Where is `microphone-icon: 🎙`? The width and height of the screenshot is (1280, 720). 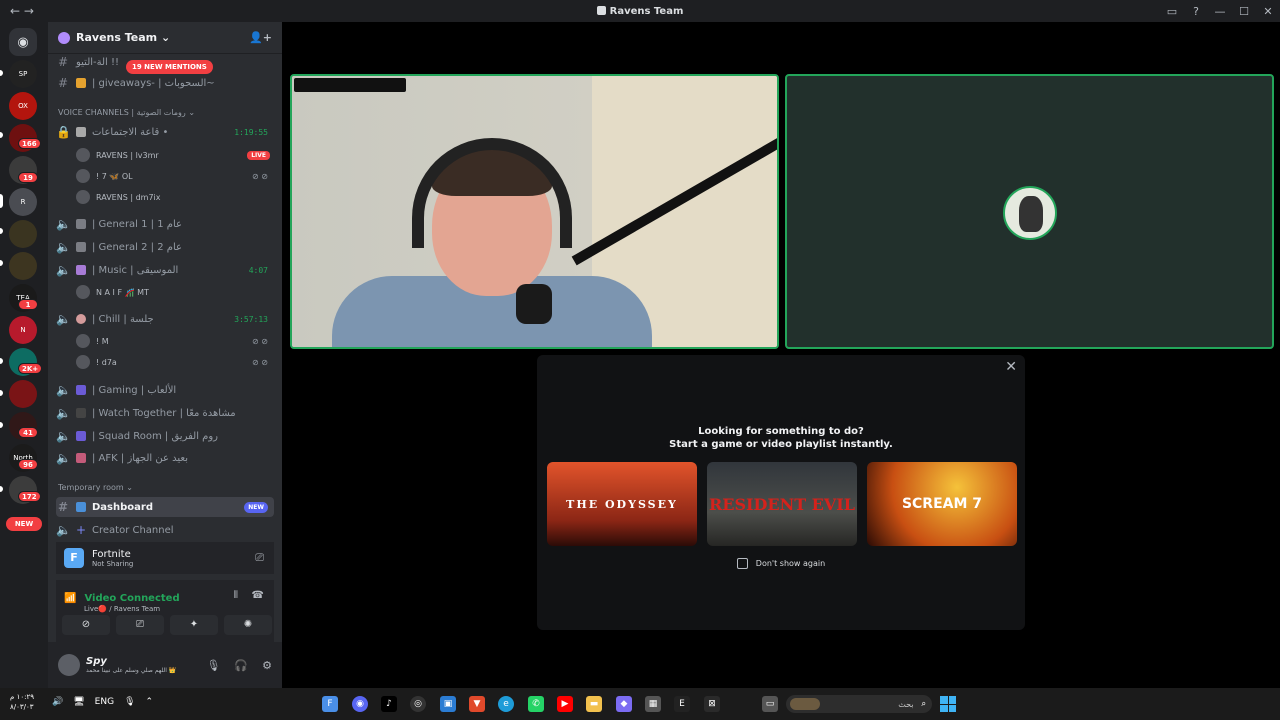 microphone-icon: 🎙 is located at coordinates (213, 665).